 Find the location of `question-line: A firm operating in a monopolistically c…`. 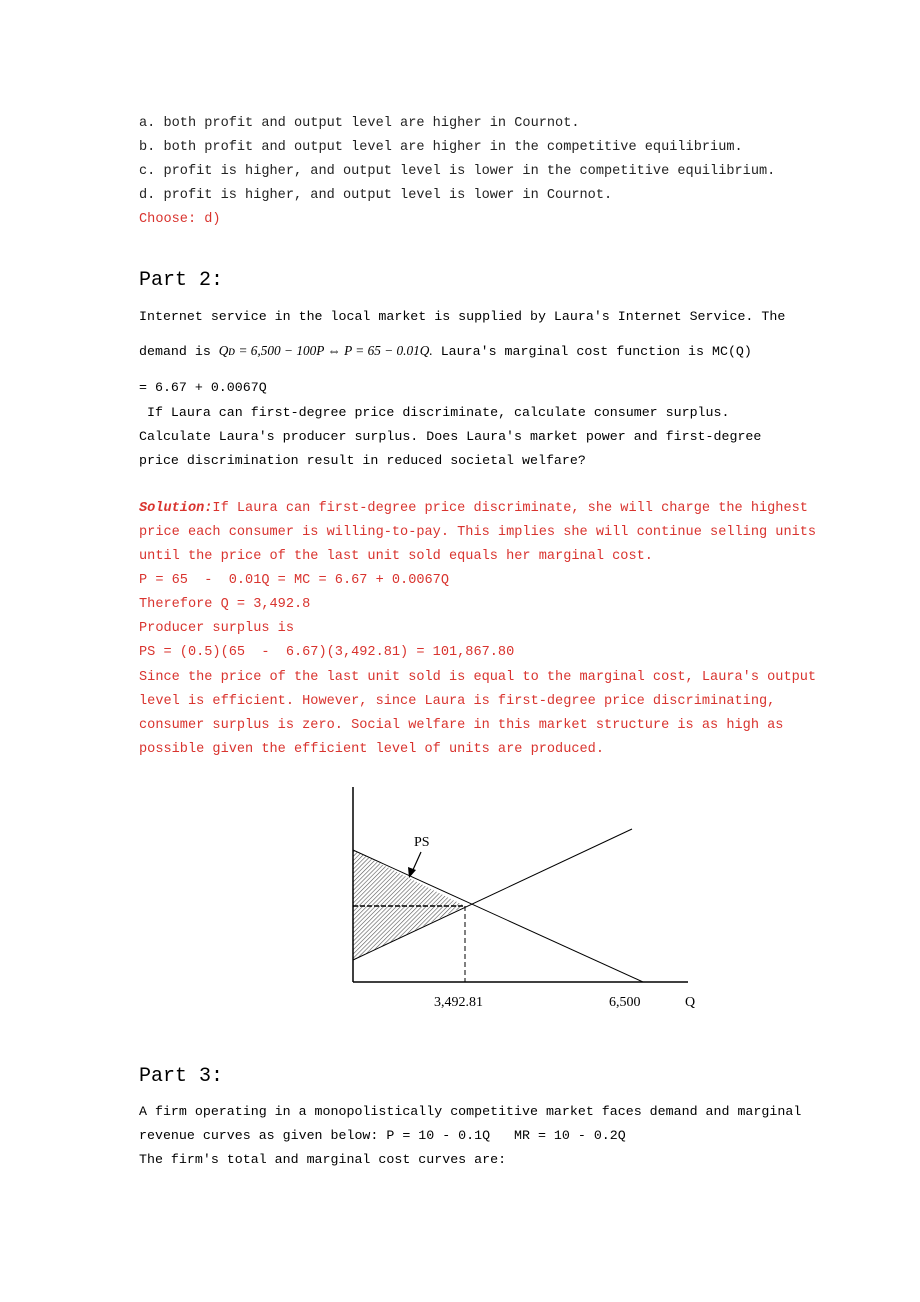

question-line: A firm operating in a monopolistically c… is located at coordinates (470, 1111).